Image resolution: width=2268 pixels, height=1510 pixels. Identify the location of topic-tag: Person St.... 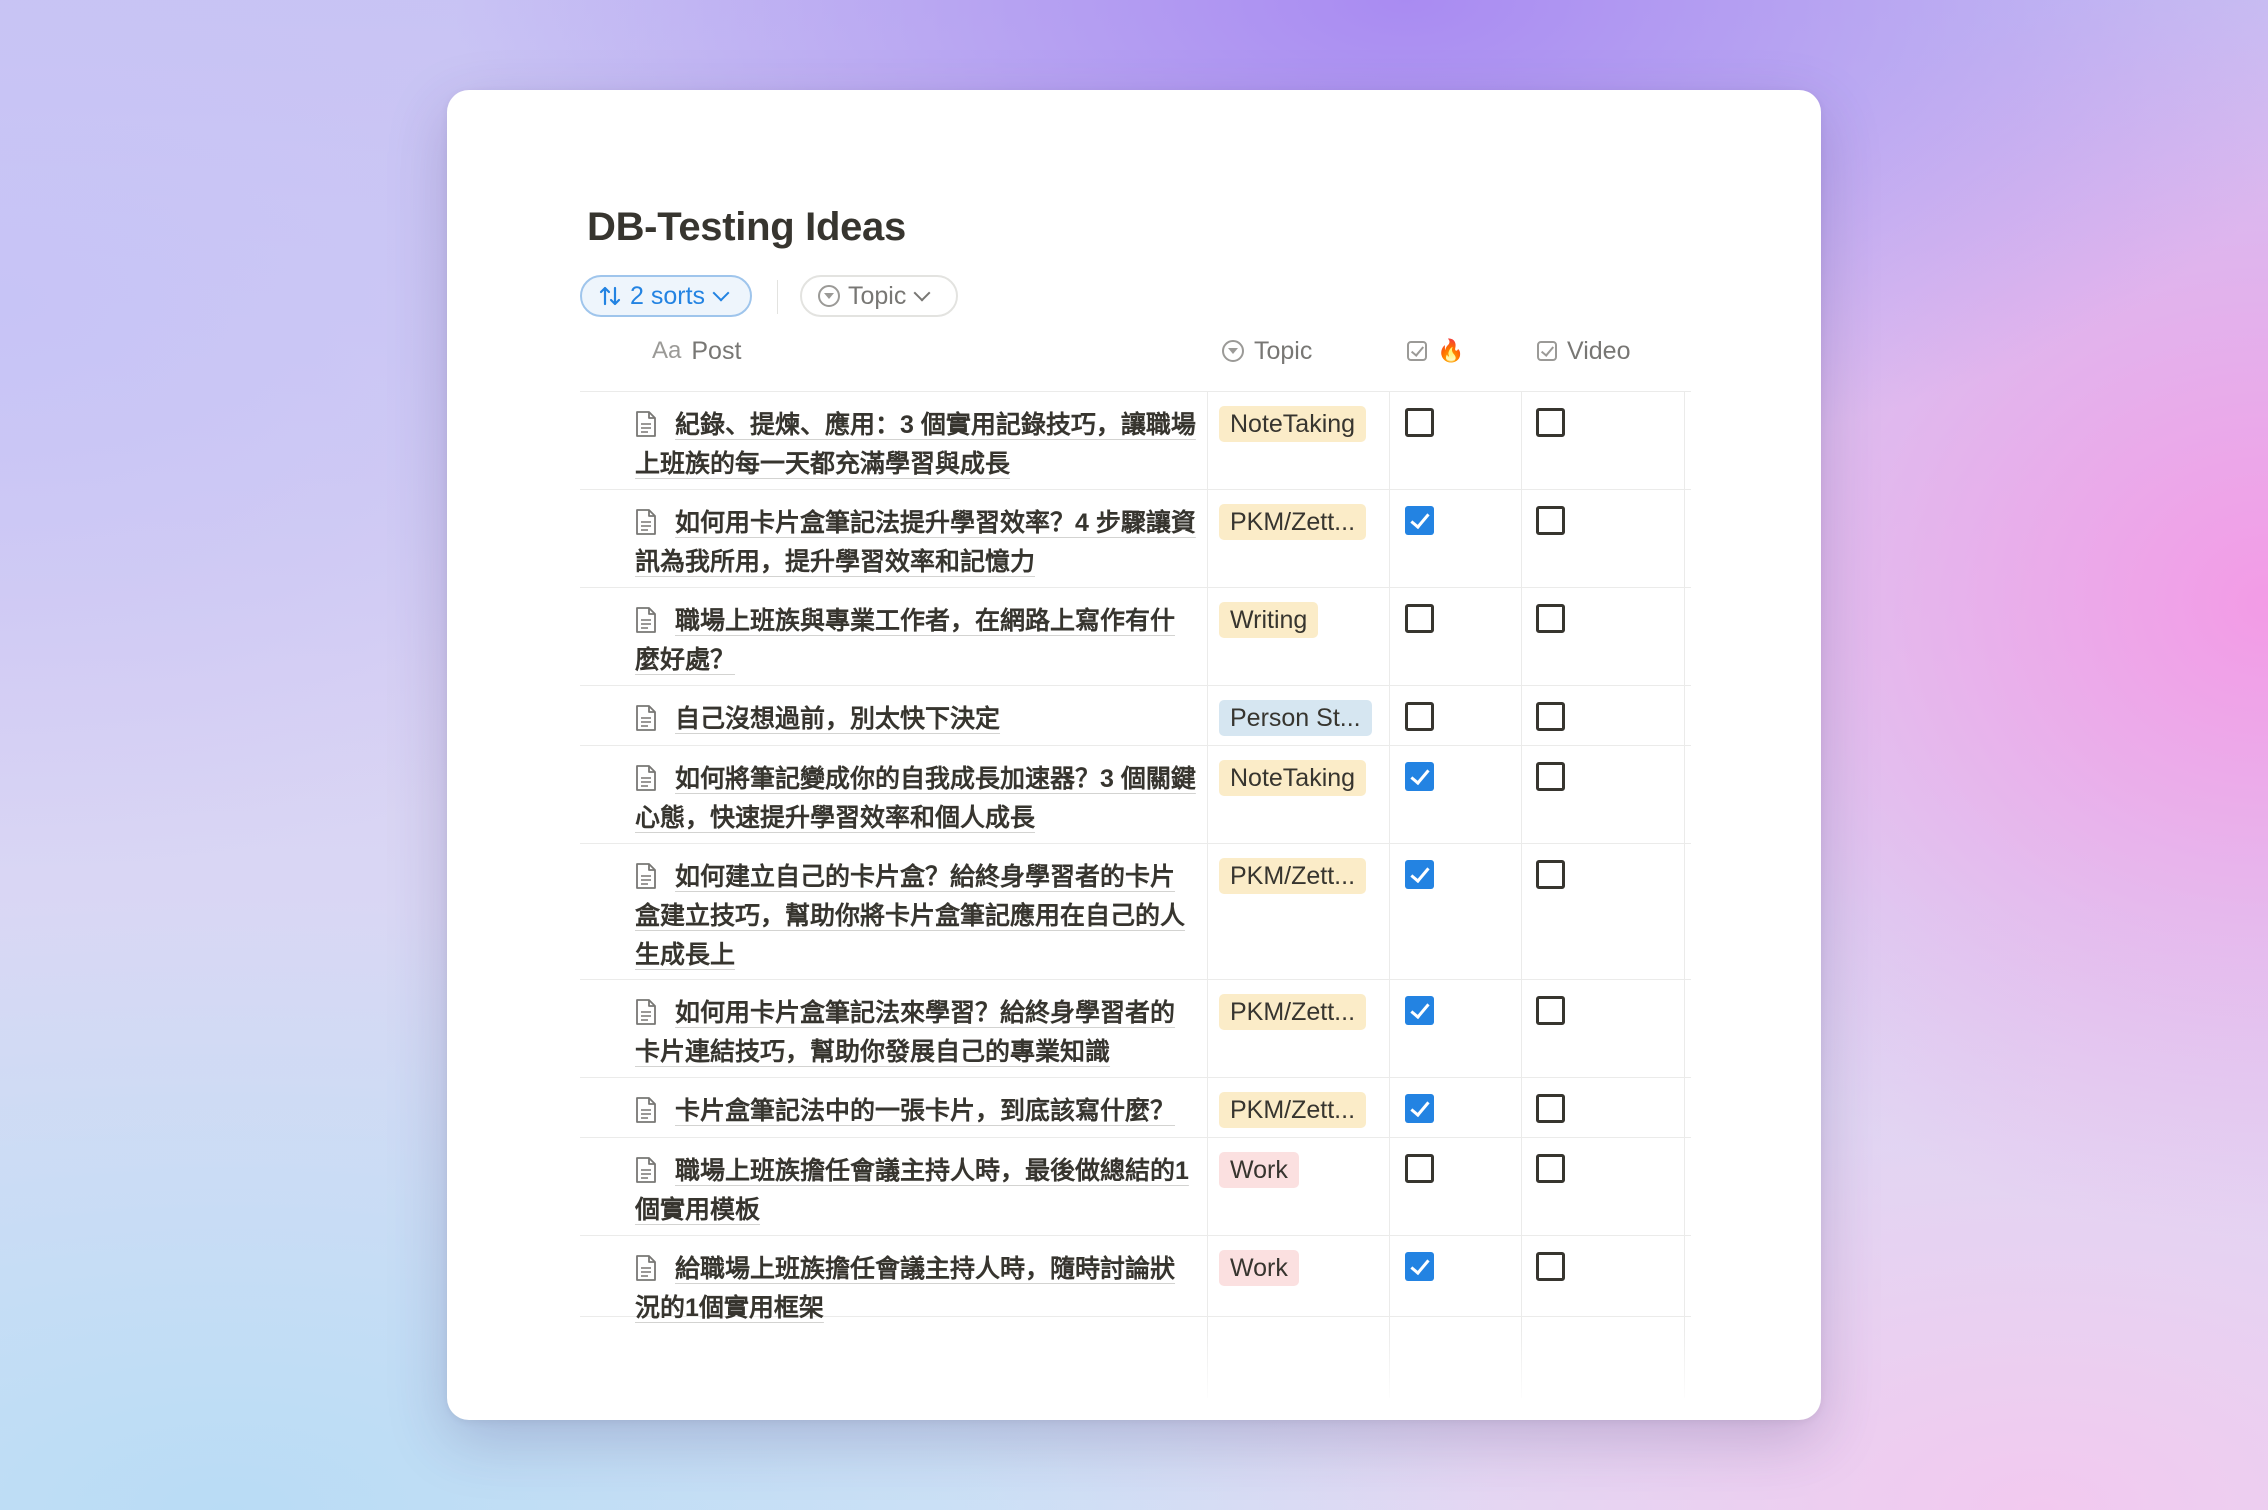
(1295, 718).